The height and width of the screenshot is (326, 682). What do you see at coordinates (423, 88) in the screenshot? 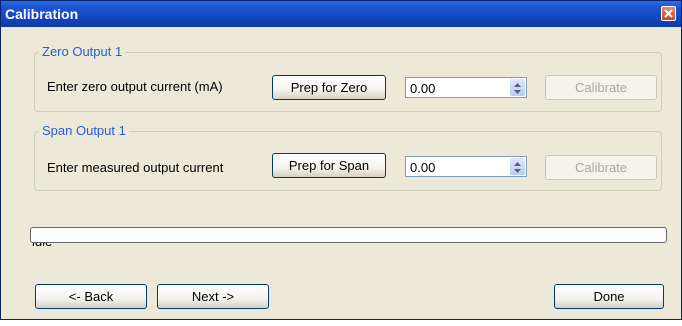
I see `zero-output-value: 0.00` at bounding box center [423, 88].